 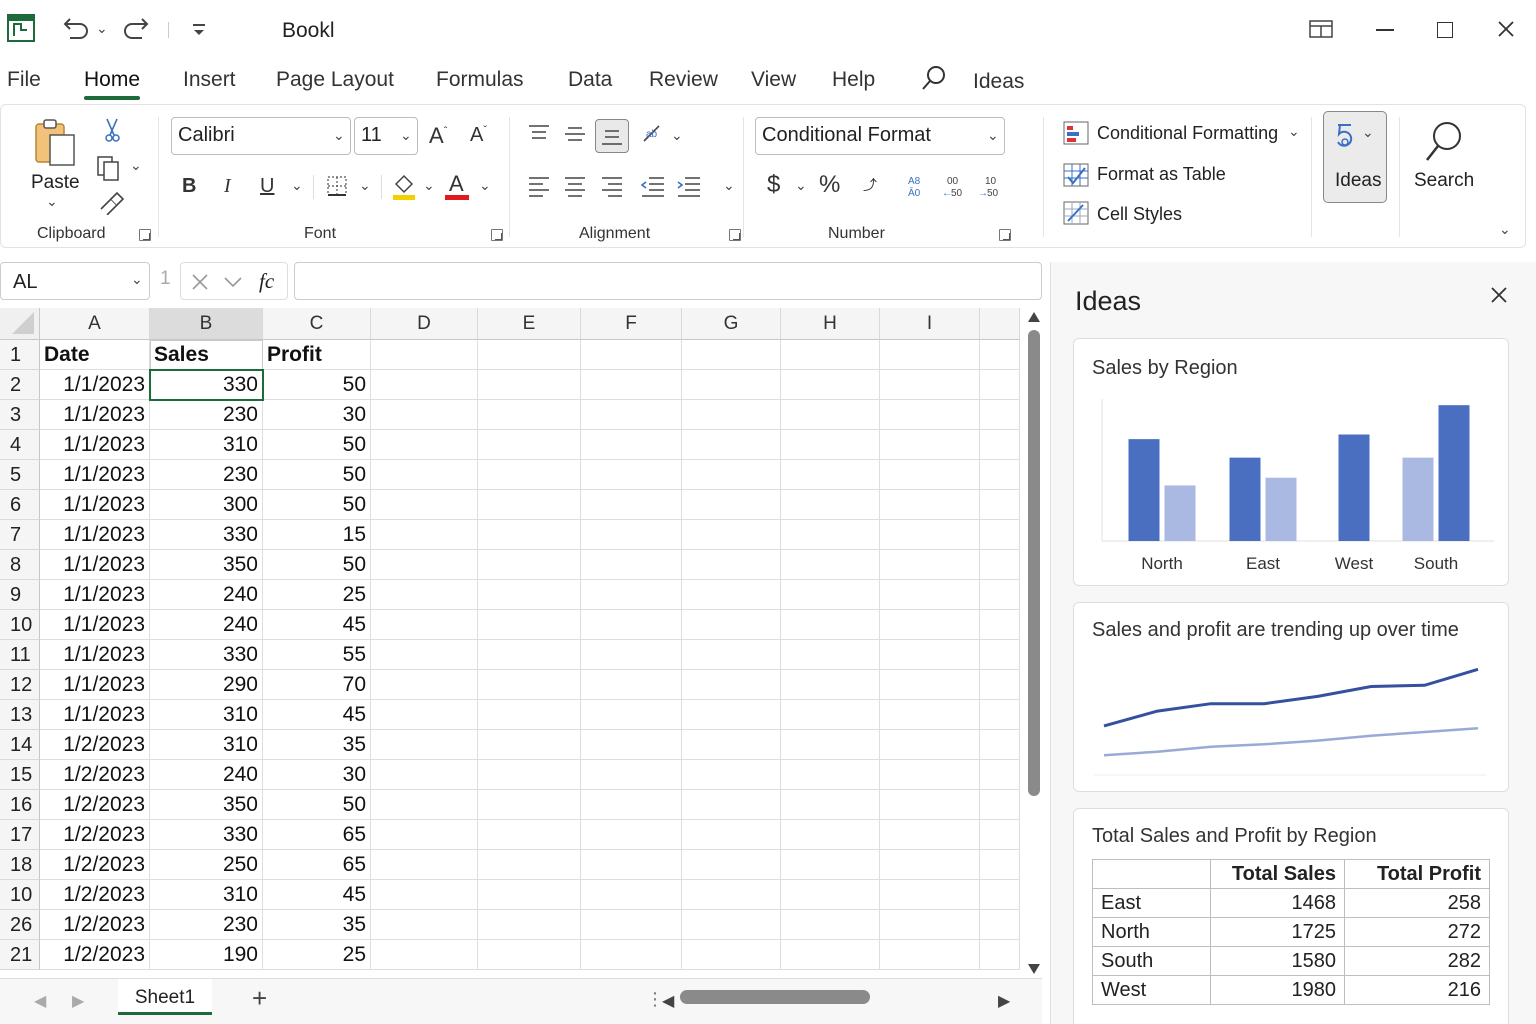 I want to click on row-header: 12, so click(x=20, y=685).